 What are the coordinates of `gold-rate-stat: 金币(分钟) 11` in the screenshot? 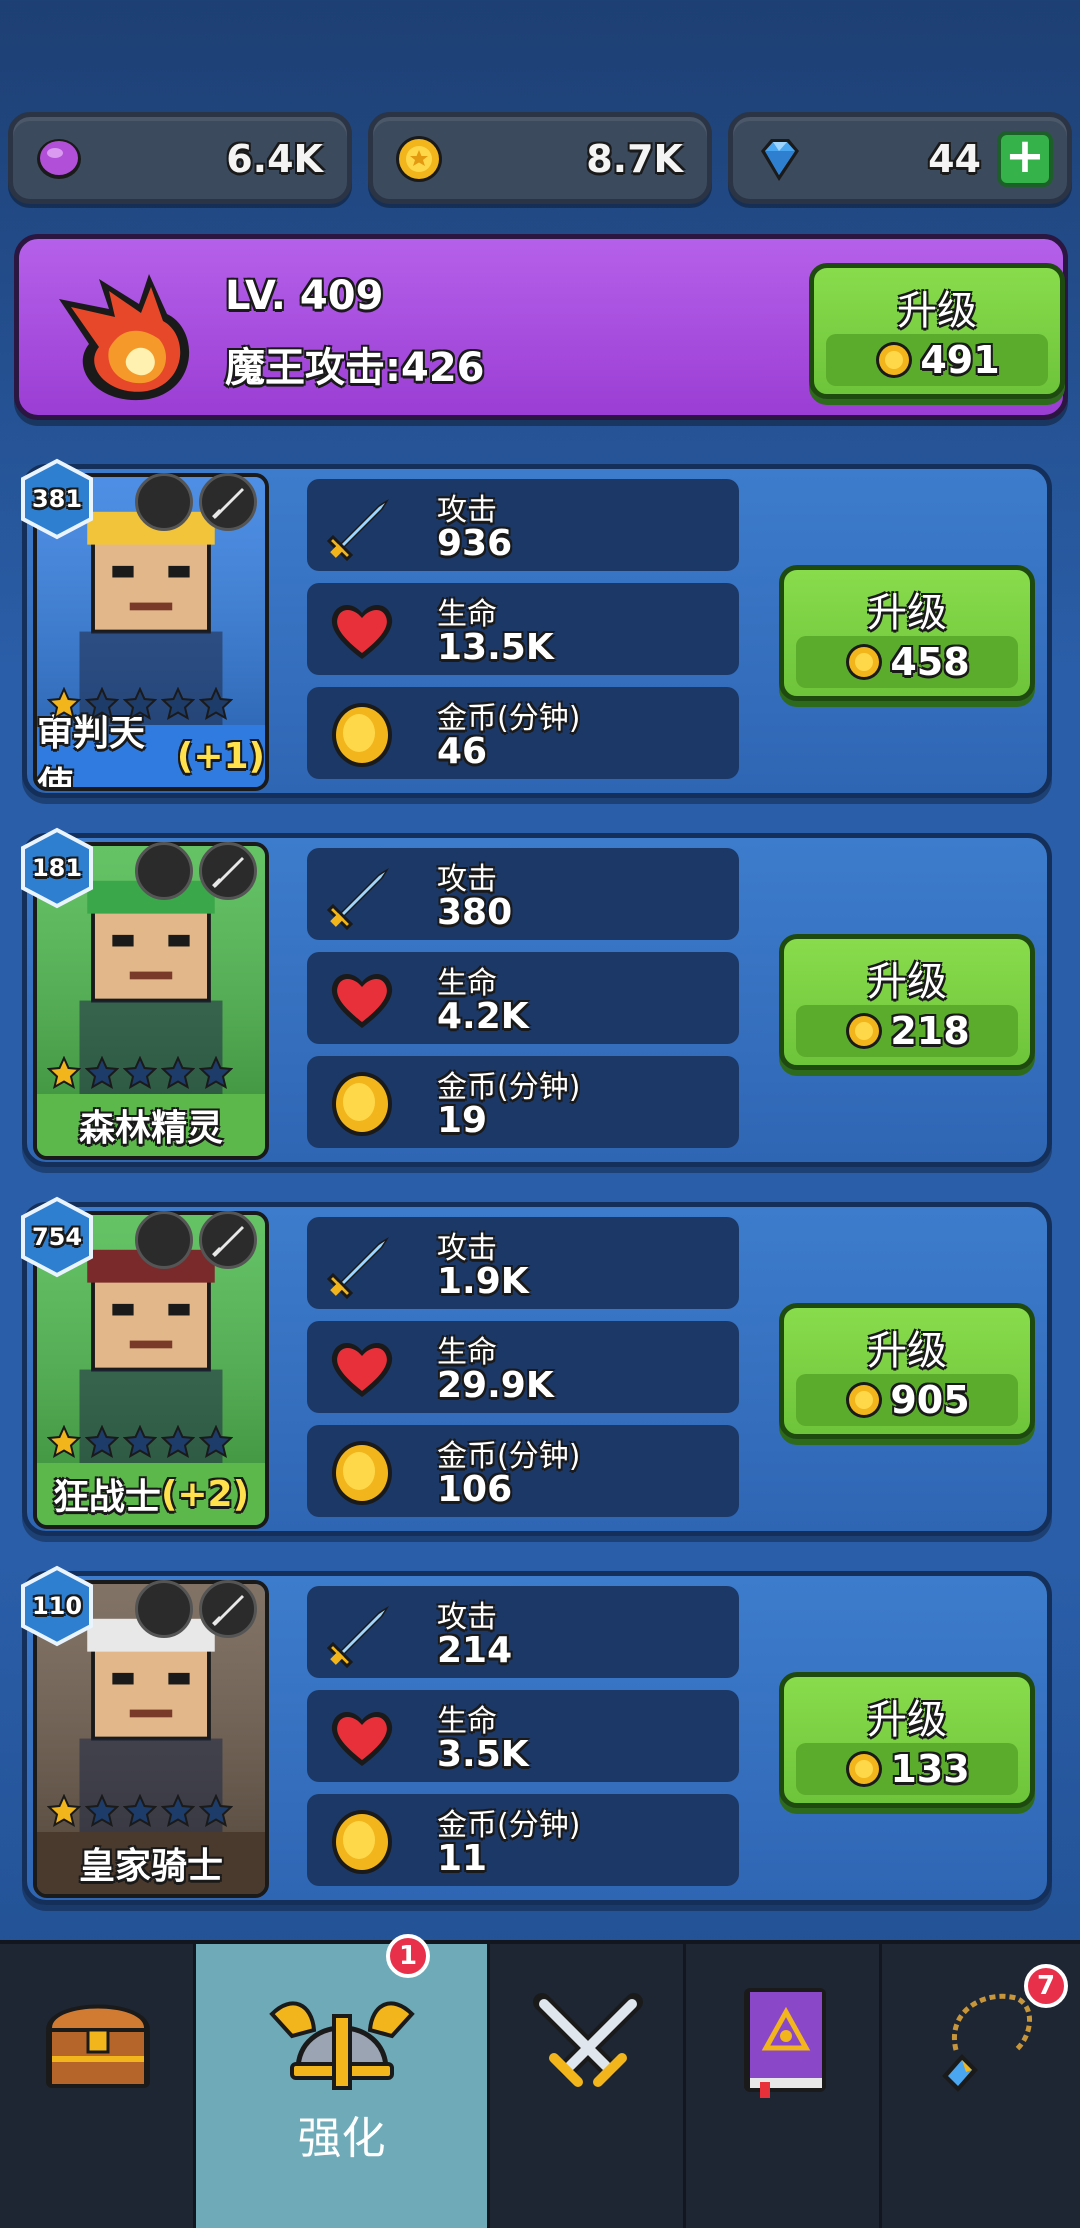 It's located at (523, 1840).